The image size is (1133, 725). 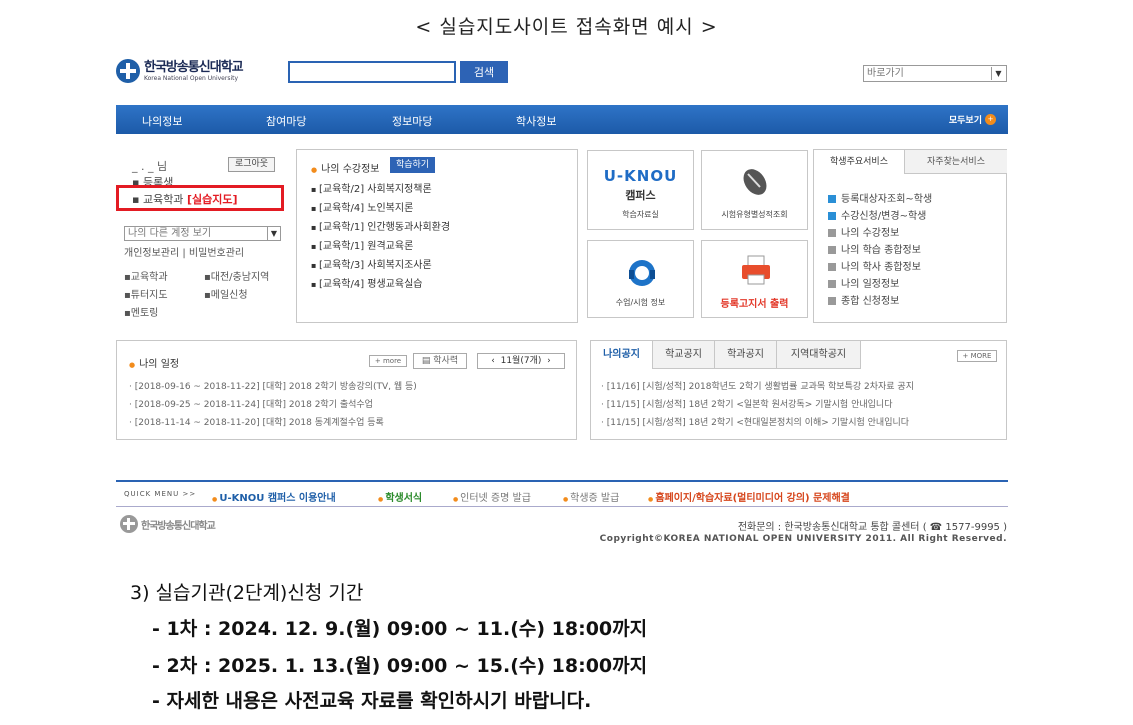 I want to click on printer-icon, so click(x=756, y=270).